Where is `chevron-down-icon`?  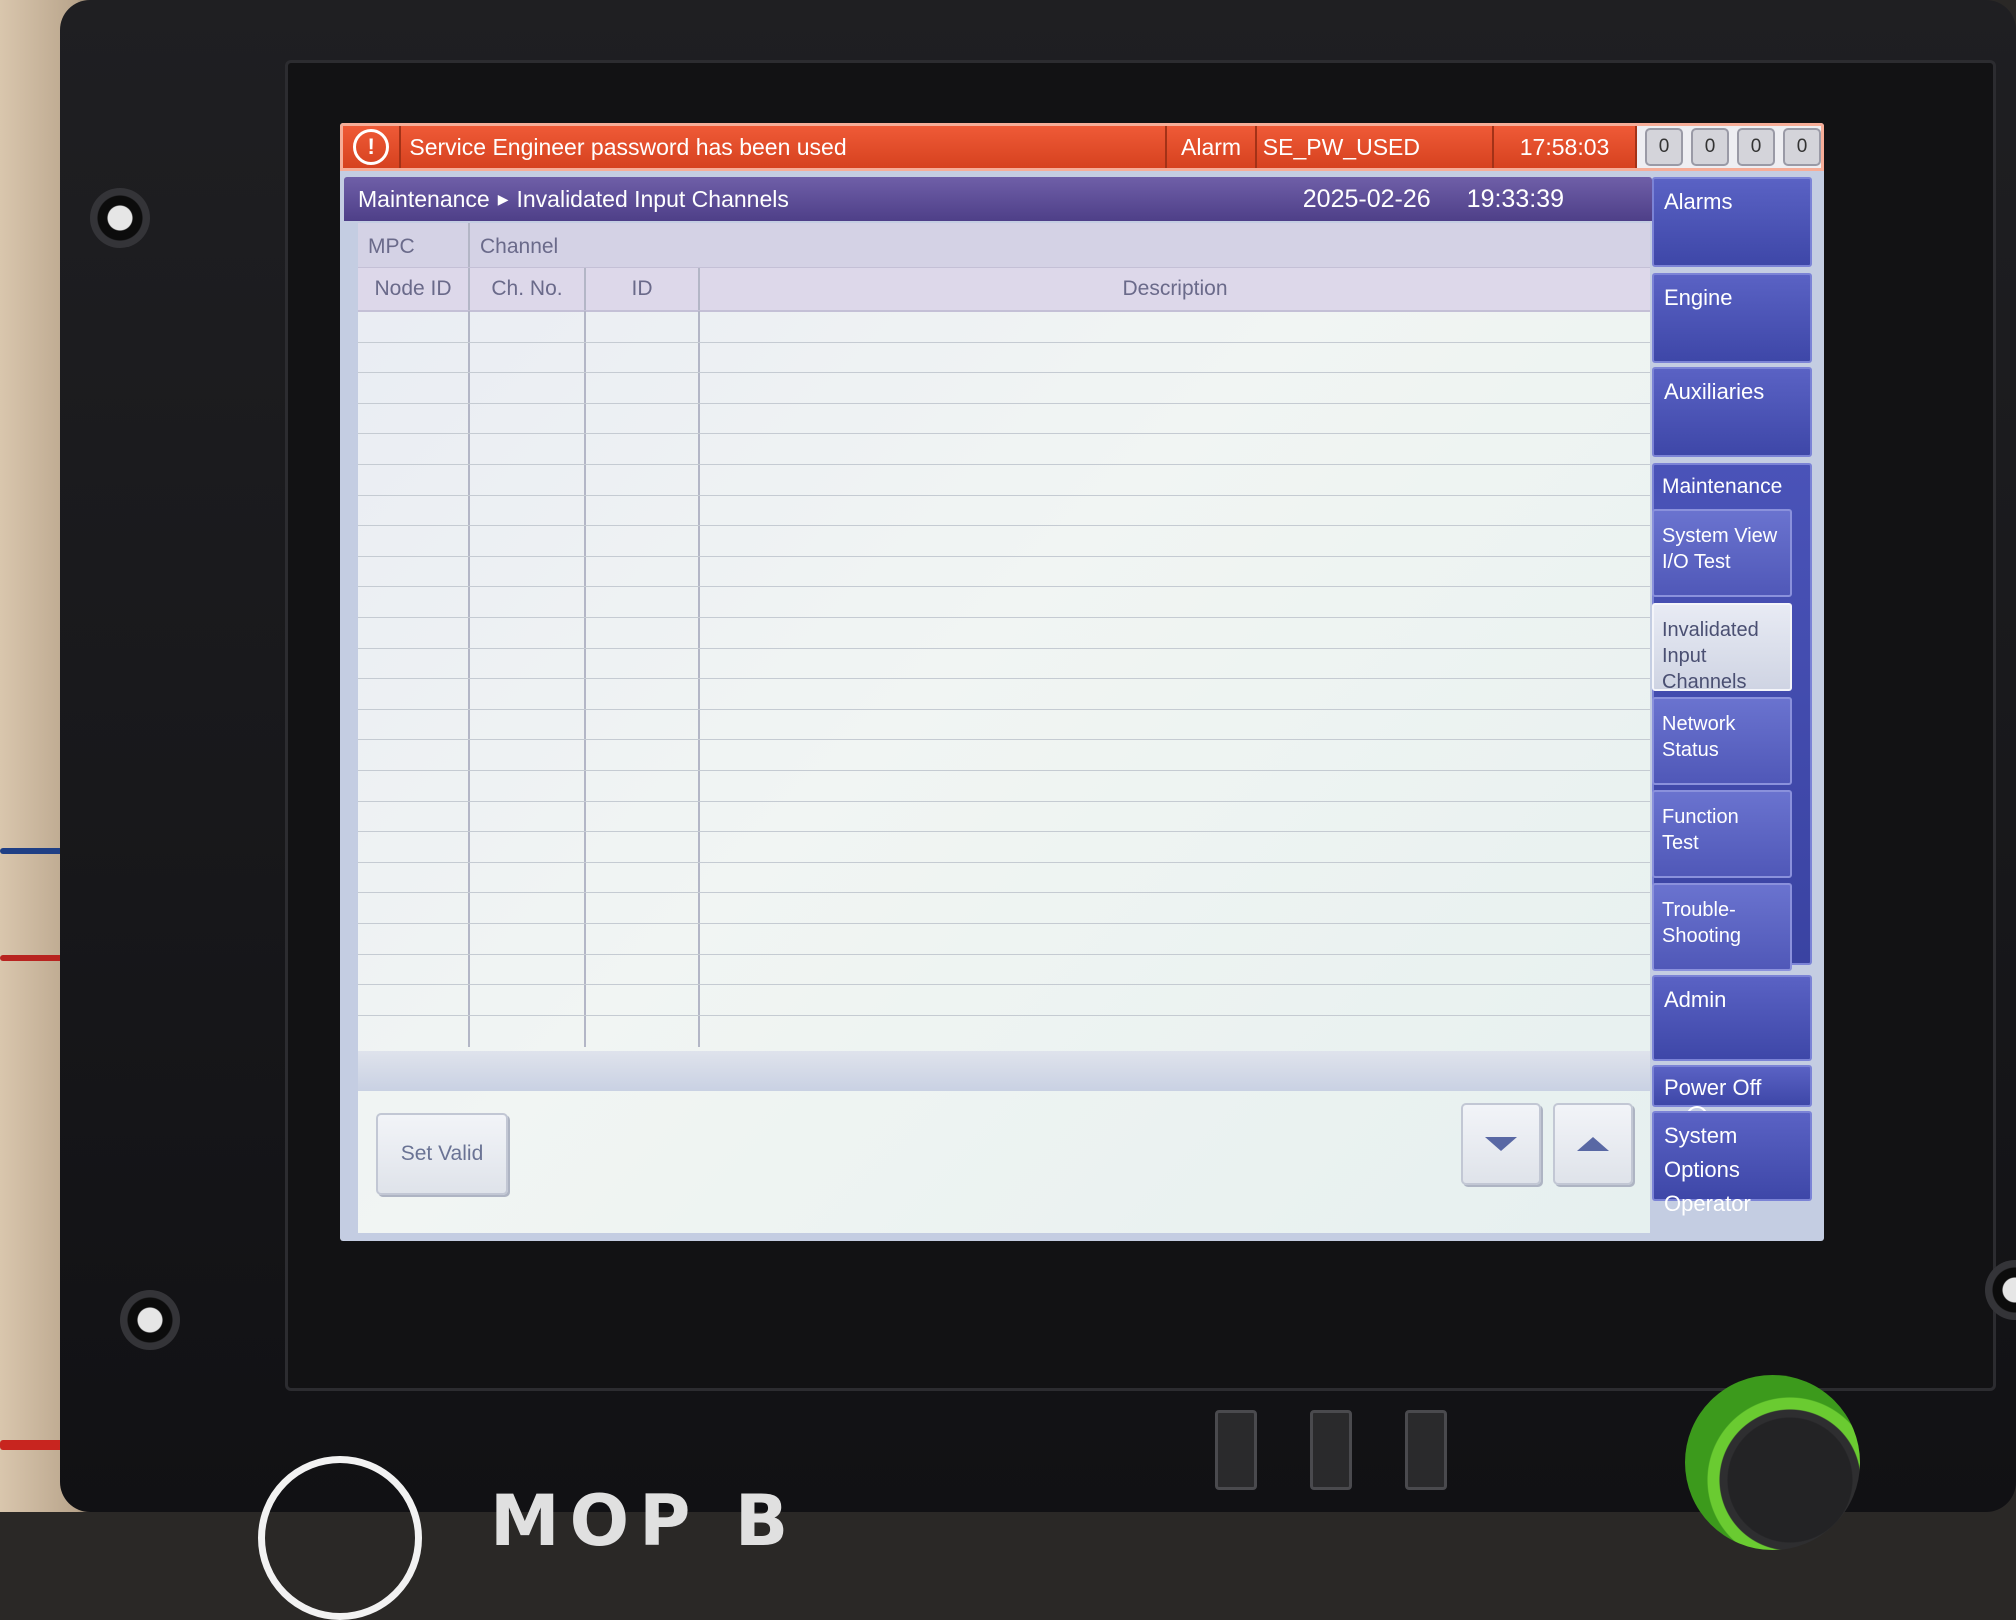
chevron-down-icon is located at coordinates (1501, 1144).